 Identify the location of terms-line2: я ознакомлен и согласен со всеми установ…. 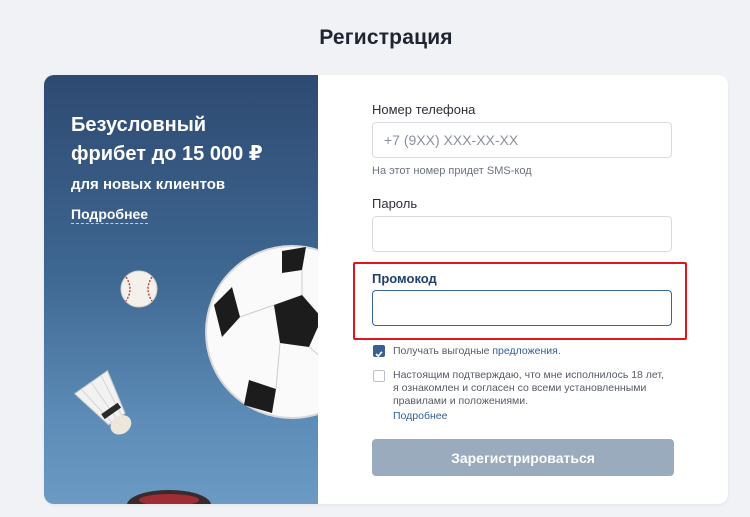
(520, 388).